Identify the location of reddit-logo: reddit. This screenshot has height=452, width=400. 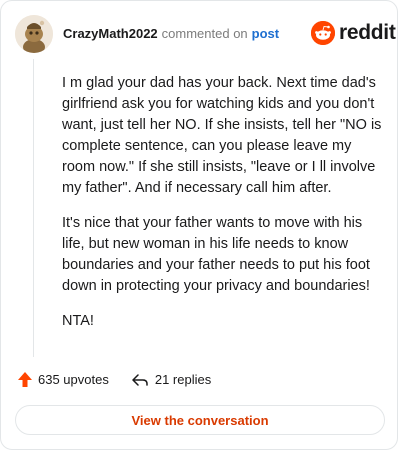
(353, 33).